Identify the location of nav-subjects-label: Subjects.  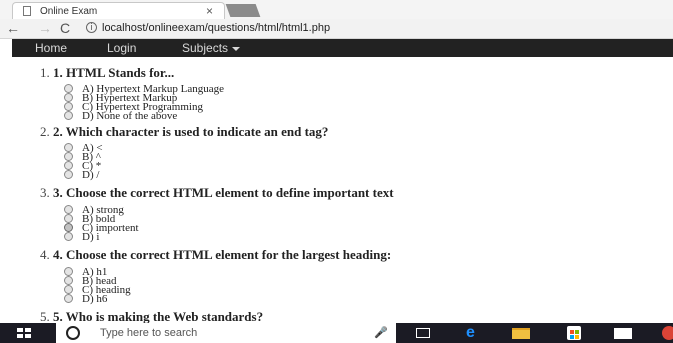
(205, 48).